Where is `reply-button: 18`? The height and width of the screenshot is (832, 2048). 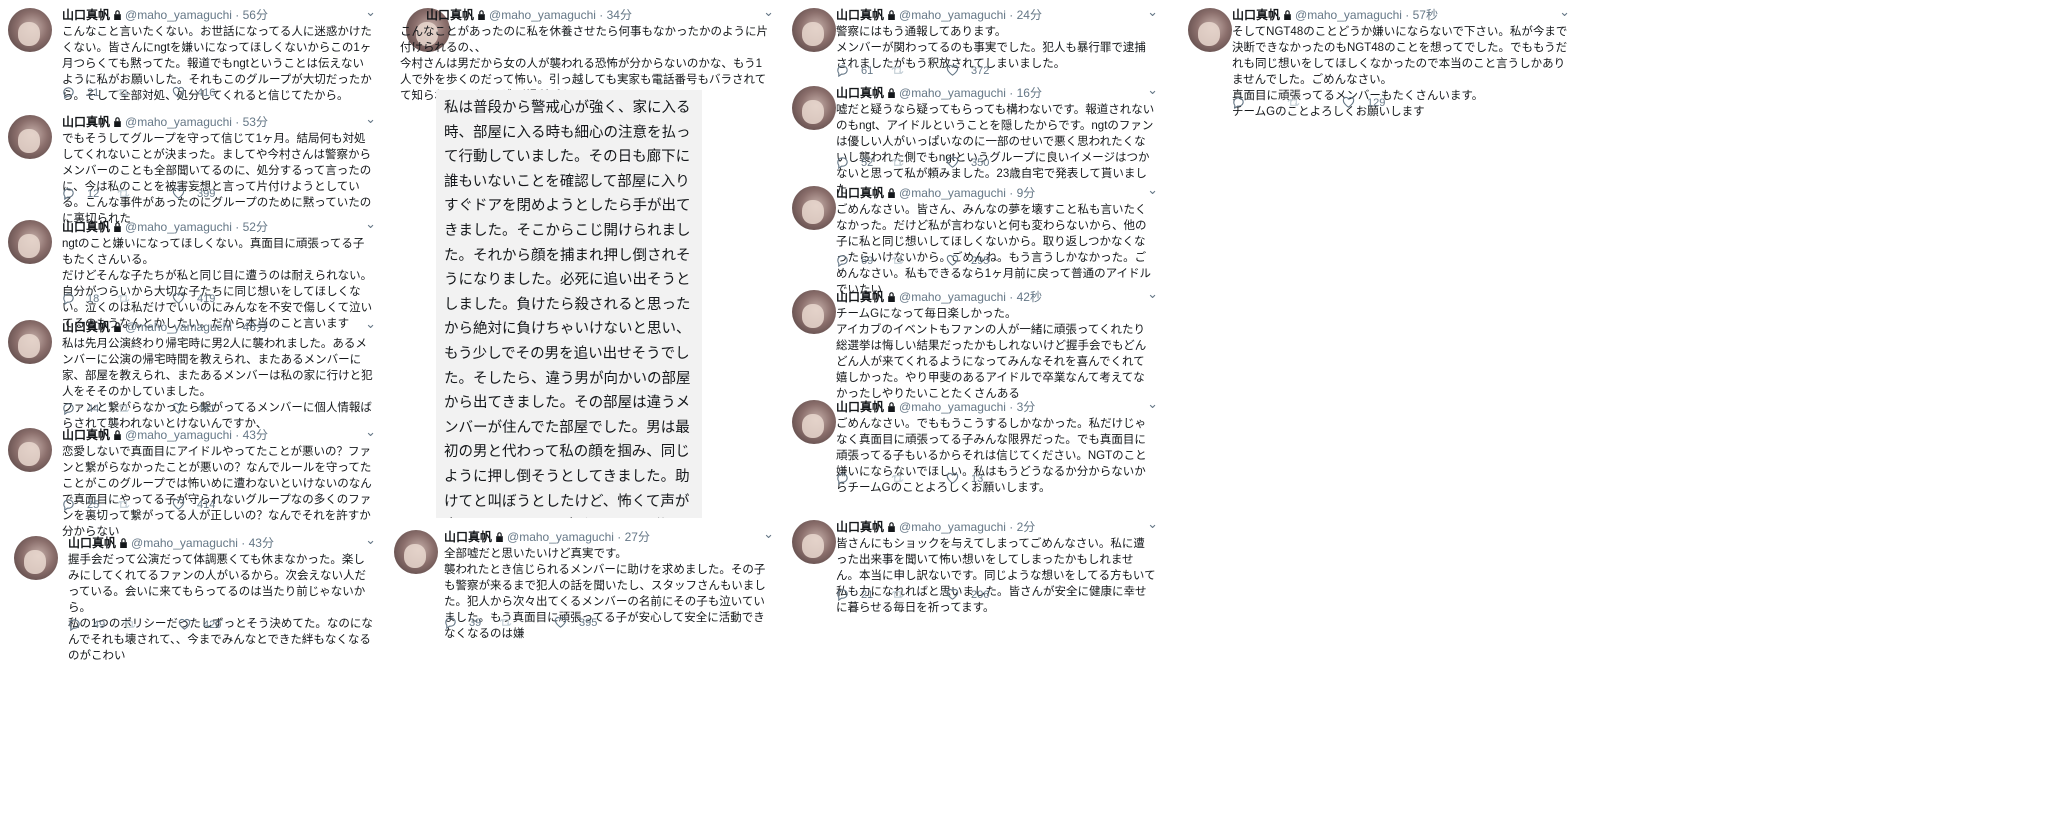
reply-button: 18 is located at coordinates (80, 298).